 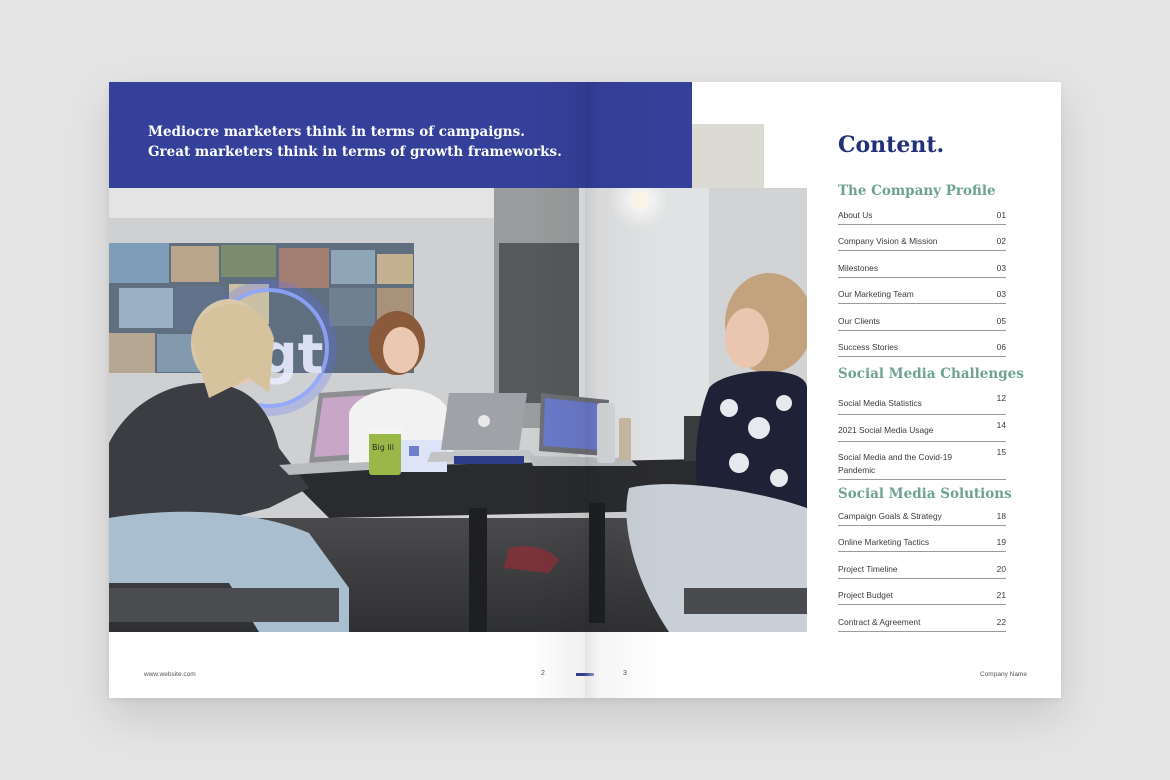 What do you see at coordinates (385, 453) in the screenshot?
I see `green-cup` at bounding box center [385, 453].